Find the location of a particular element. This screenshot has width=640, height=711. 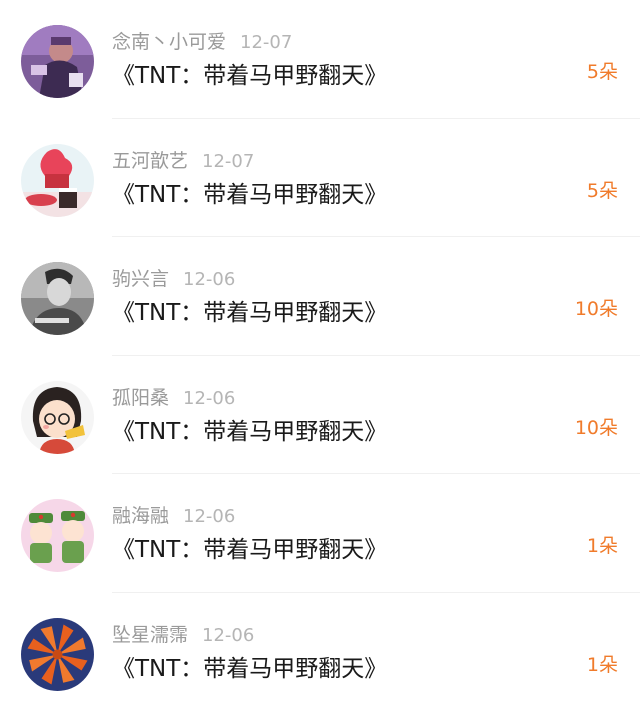

user-name: 坠星濡霈 is located at coordinates (150, 635).